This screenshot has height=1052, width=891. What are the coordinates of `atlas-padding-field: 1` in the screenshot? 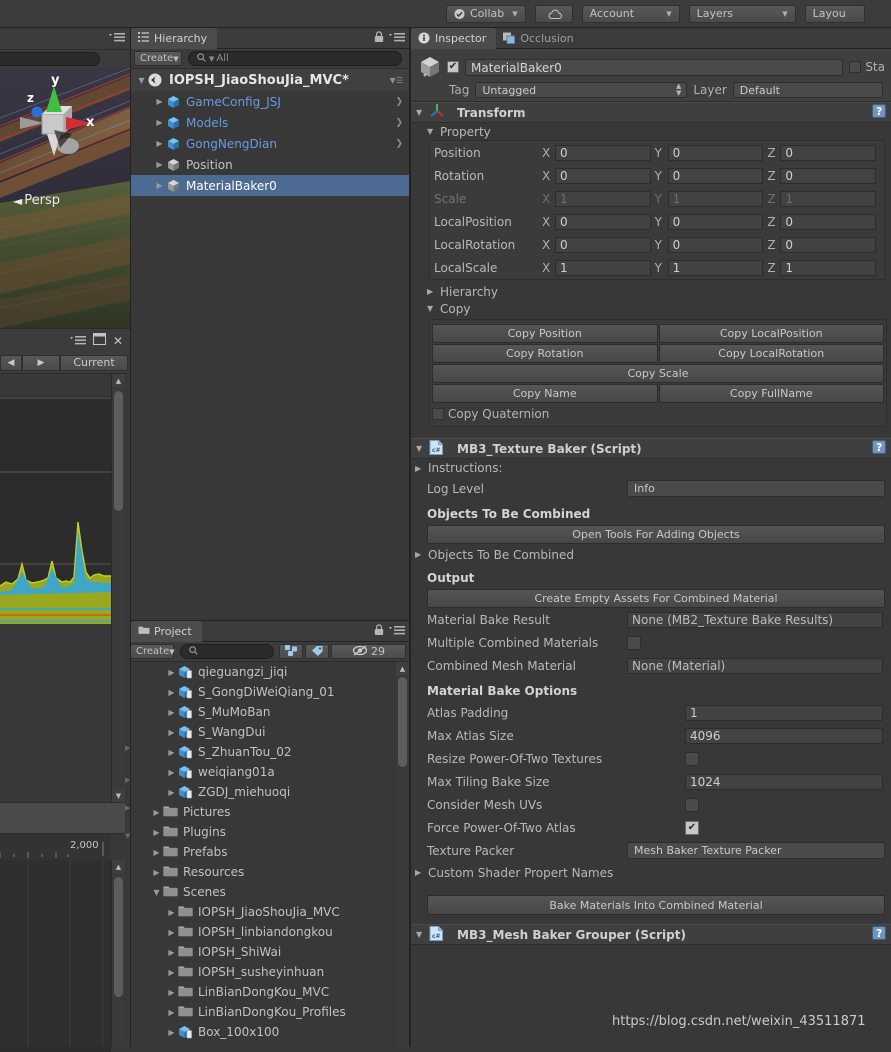 It's located at (784, 712).